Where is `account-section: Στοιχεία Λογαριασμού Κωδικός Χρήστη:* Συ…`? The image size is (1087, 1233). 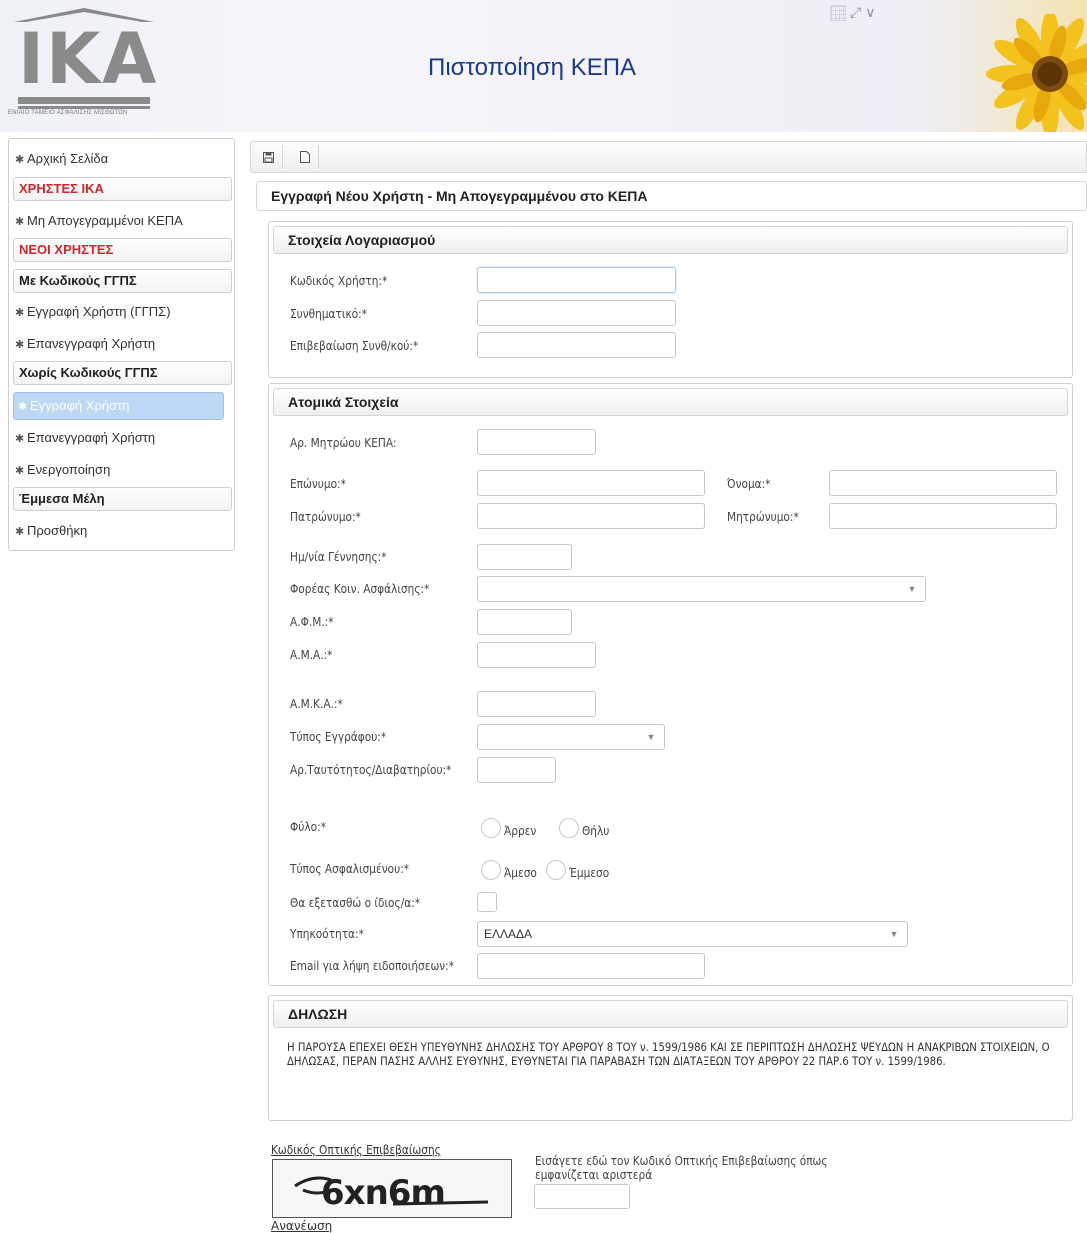 account-section: Στοιχεία Λογαριασμού Κωδικός Χρήστη:* Συ… is located at coordinates (670, 299).